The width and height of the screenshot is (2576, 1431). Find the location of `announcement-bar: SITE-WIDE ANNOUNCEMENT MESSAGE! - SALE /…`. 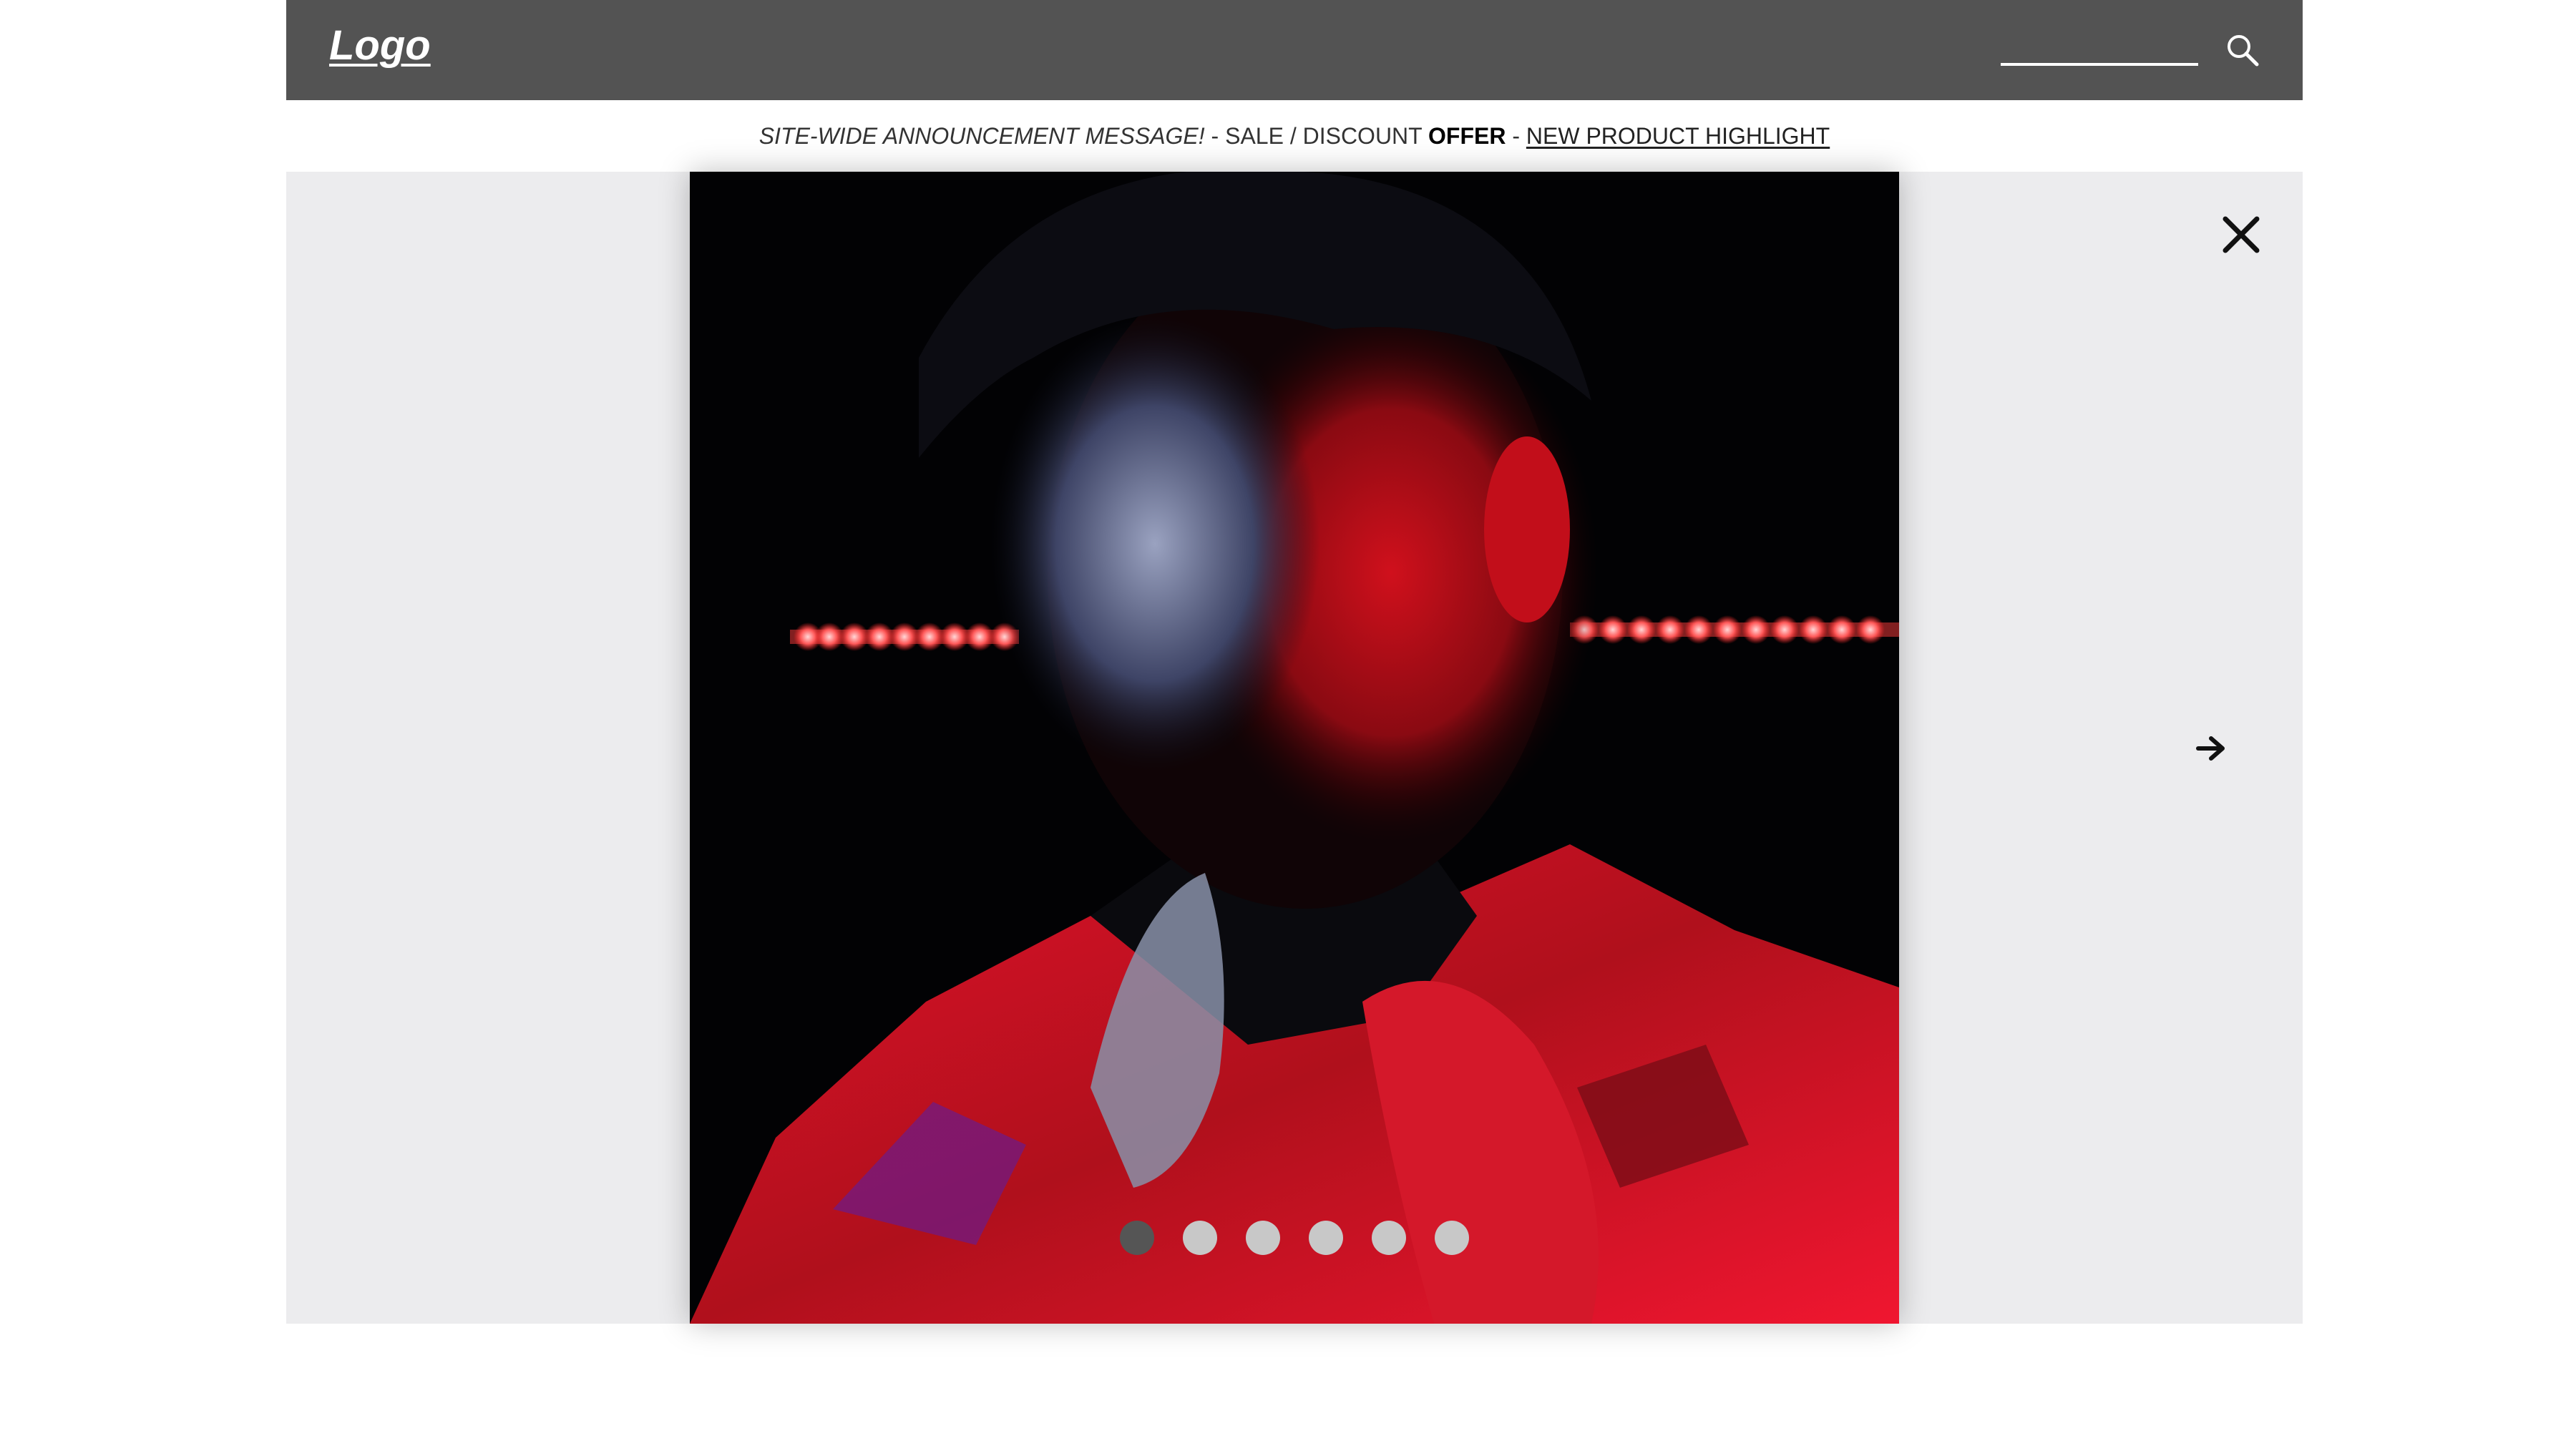

announcement-bar: SITE-WIDE ANNOUNCEMENT MESSAGE! - SALE /… is located at coordinates (1294, 136).